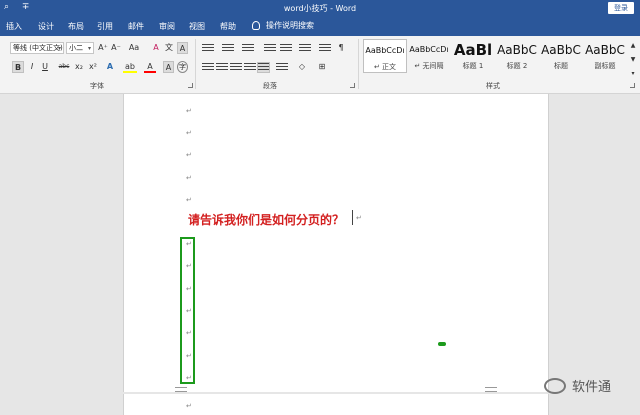 The image size is (640, 415). I want to click on multilevel-list-icon, so click(248, 48).